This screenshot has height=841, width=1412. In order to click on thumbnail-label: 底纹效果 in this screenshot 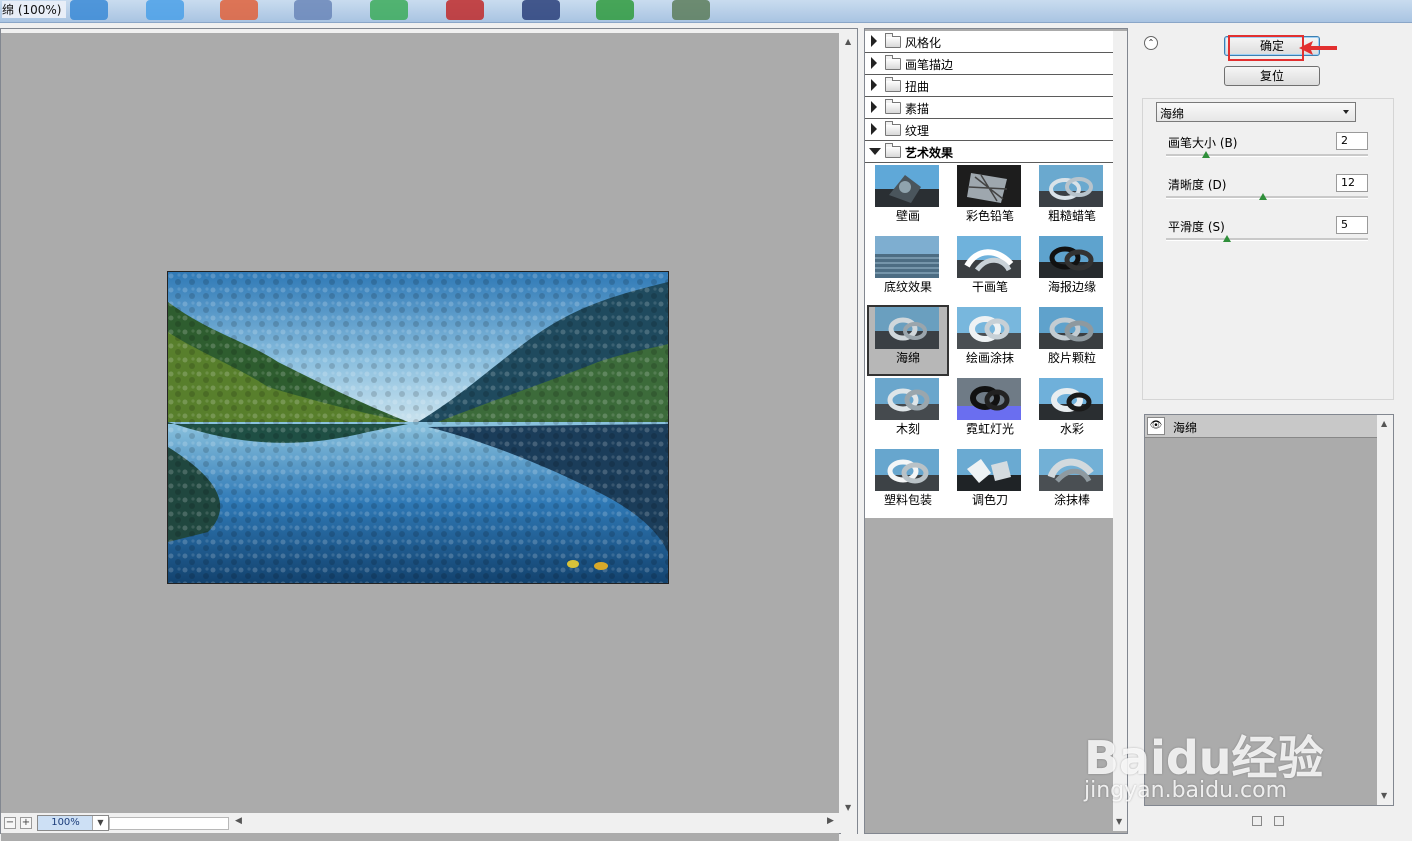, I will do `click(907, 287)`.